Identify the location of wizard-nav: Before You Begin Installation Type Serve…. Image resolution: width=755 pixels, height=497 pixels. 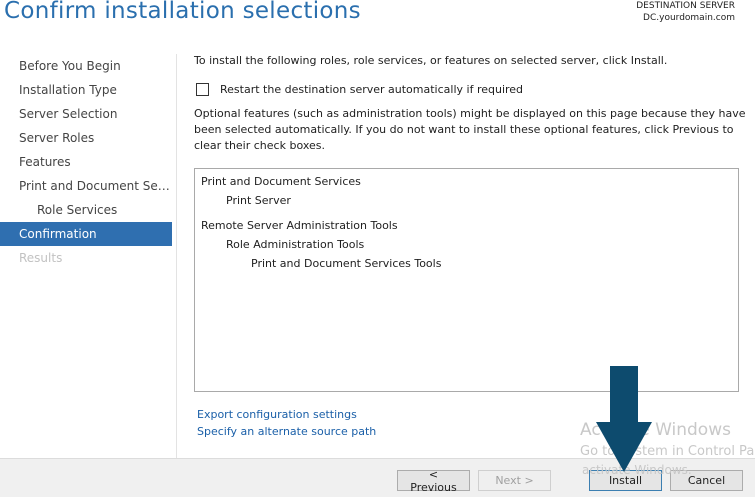
(86, 162).